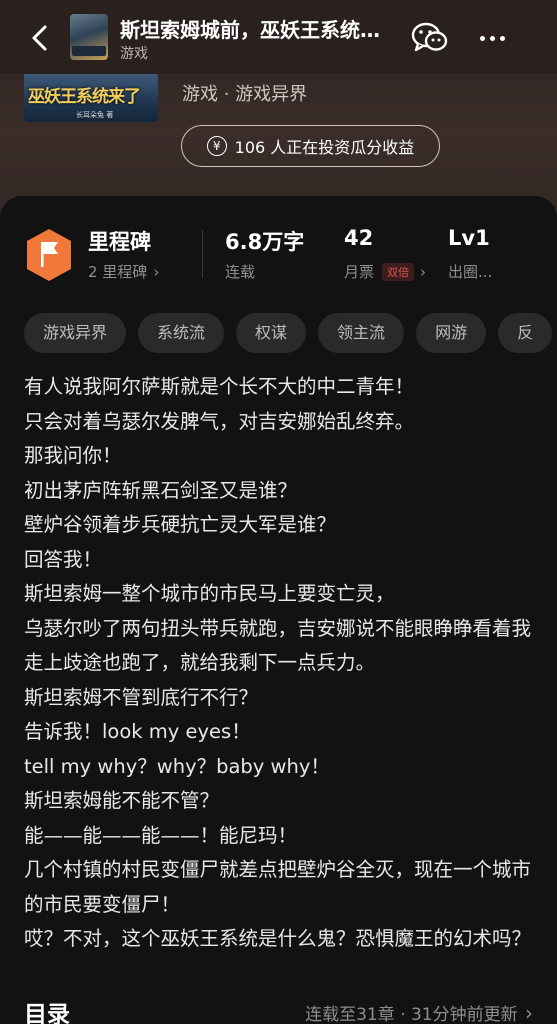 Image resolution: width=557 pixels, height=1024 pixels. What do you see at coordinates (161, 835) in the screenshot?
I see `intro-line: 能——能——能——！能尼玛！` at bounding box center [161, 835].